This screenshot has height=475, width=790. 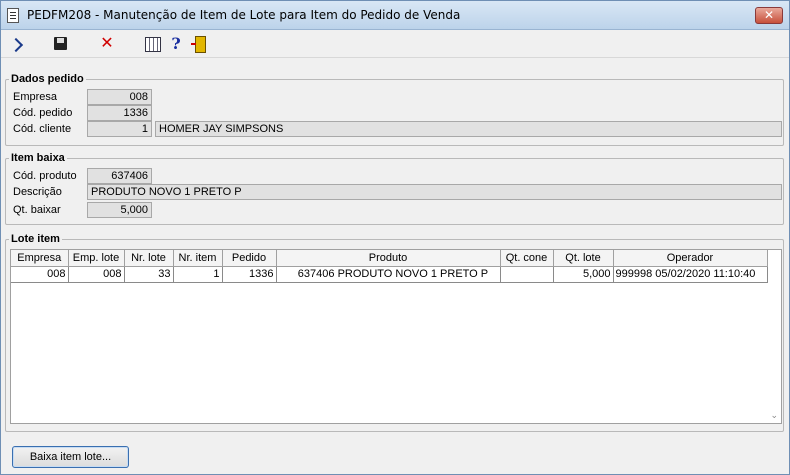 What do you see at coordinates (40, 274) in the screenshot?
I see `cell-empresa: 008` at bounding box center [40, 274].